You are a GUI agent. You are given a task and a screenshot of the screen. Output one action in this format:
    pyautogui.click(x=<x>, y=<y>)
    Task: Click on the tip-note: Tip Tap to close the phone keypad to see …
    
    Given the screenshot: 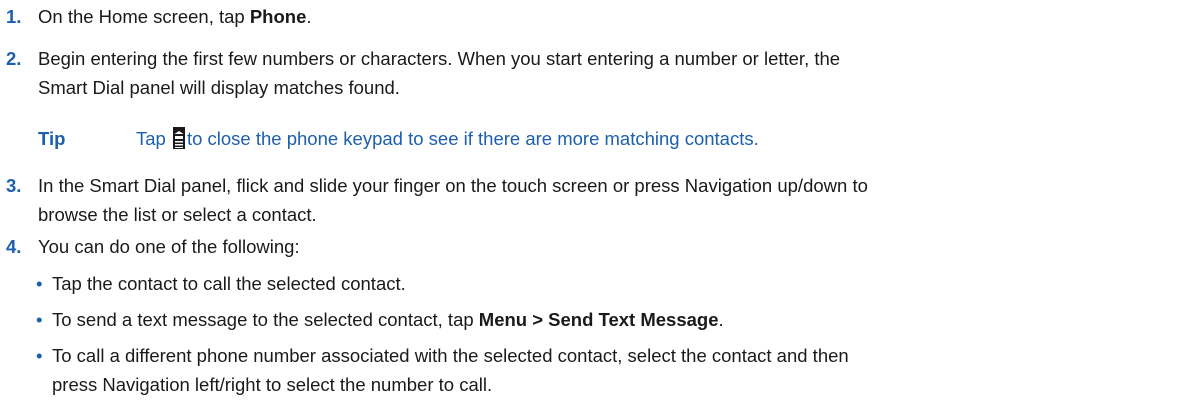 What is the action you would take?
    pyautogui.click(x=398, y=140)
    